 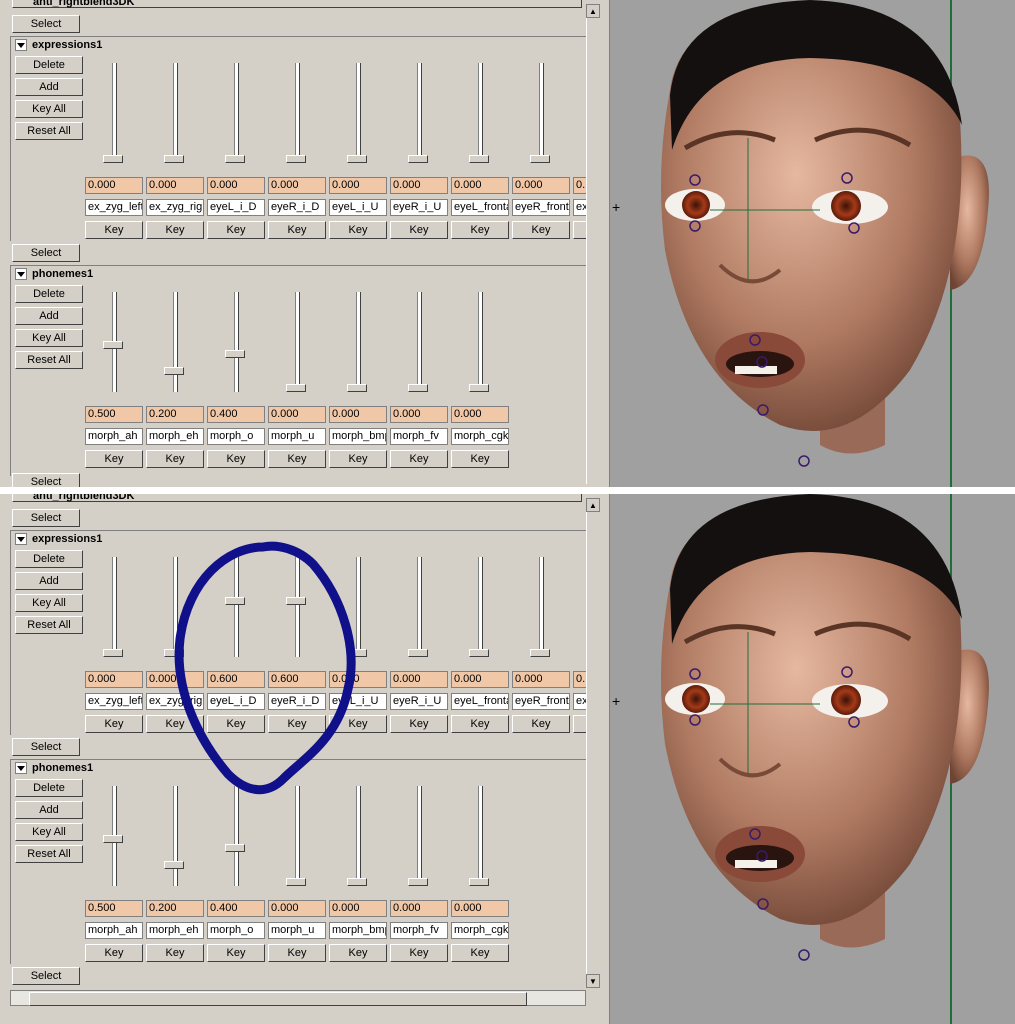 What do you see at coordinates (54, 768) in the screenshot?
I see `section-title: phonemes1` at bounding box center [54, 768].